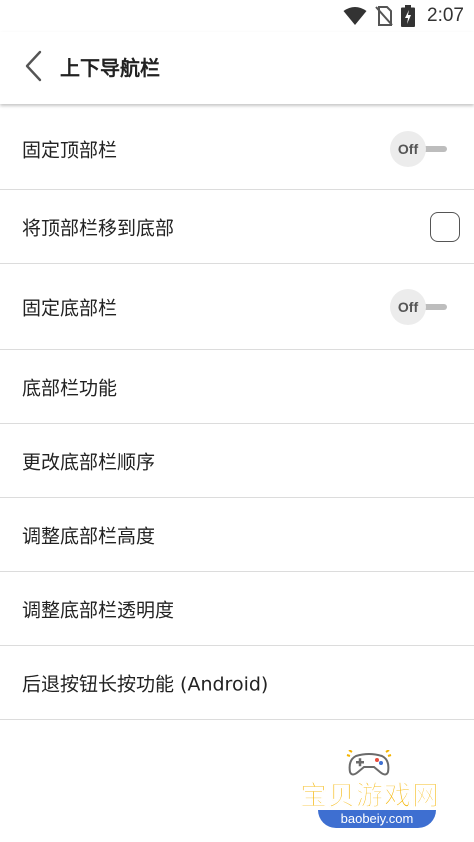 This screenshot has height=842, width=474. What do you see at coordinates (110, 68) in the screenshot?
I see `page-title: 上下导航栏` at bounding box center [110, 68].